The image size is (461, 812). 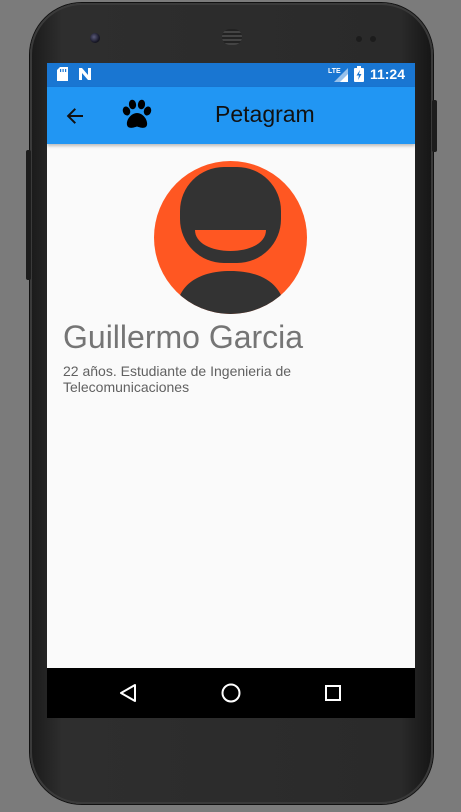 What do you see at coordinates (231, 75) in the screenshot?
I see `status-bar: LTE 11:24` at bounding box center [231, 75].